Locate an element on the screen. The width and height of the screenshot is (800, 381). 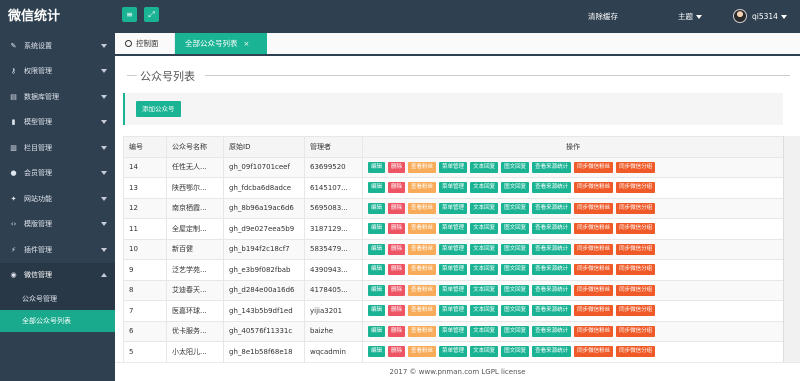
user-dropdown: qi5314 is located at coordinates (769, 16).